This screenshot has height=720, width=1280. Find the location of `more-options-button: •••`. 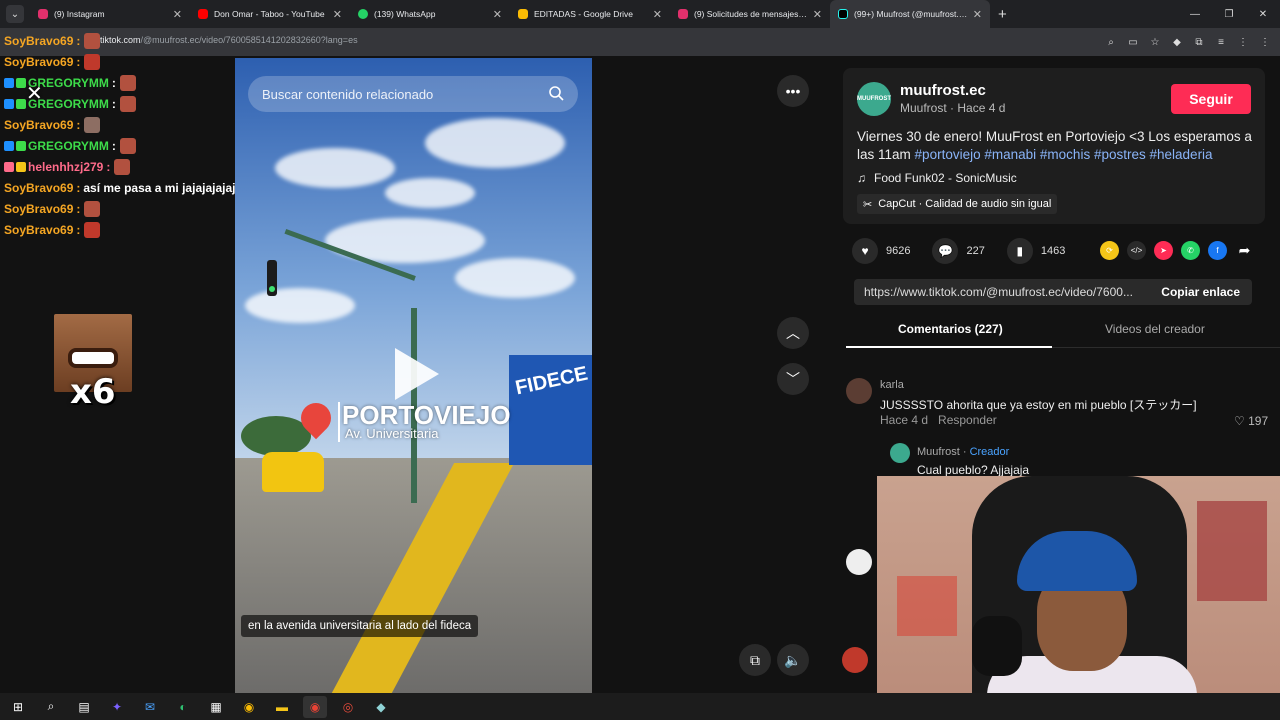

more-options-button: ••• is located at coordinates (793, 91).